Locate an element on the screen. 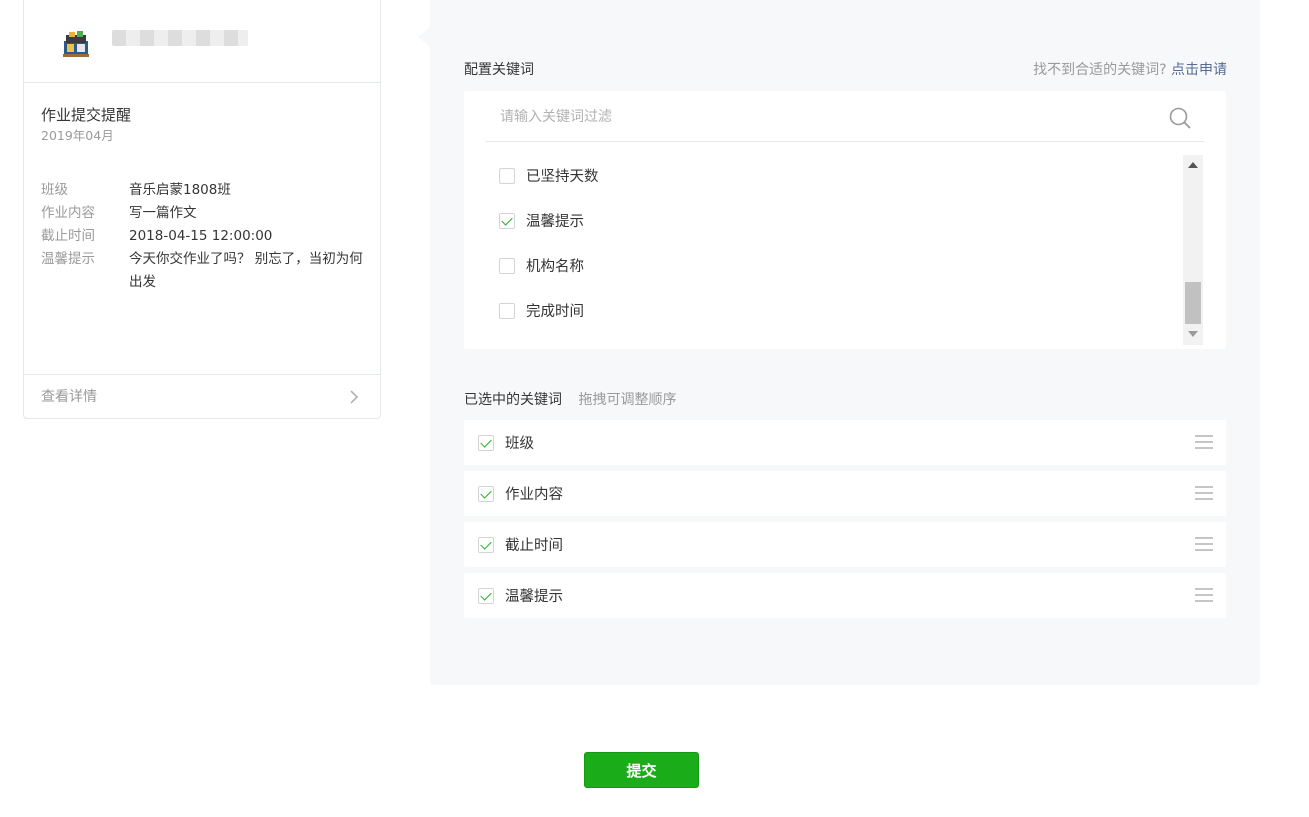 The height and width of the screenshot is (817, 1309). selected-keyword-list: 班级 作业内容 截止时间 温馨提示 is located at coordinates (845, 522).